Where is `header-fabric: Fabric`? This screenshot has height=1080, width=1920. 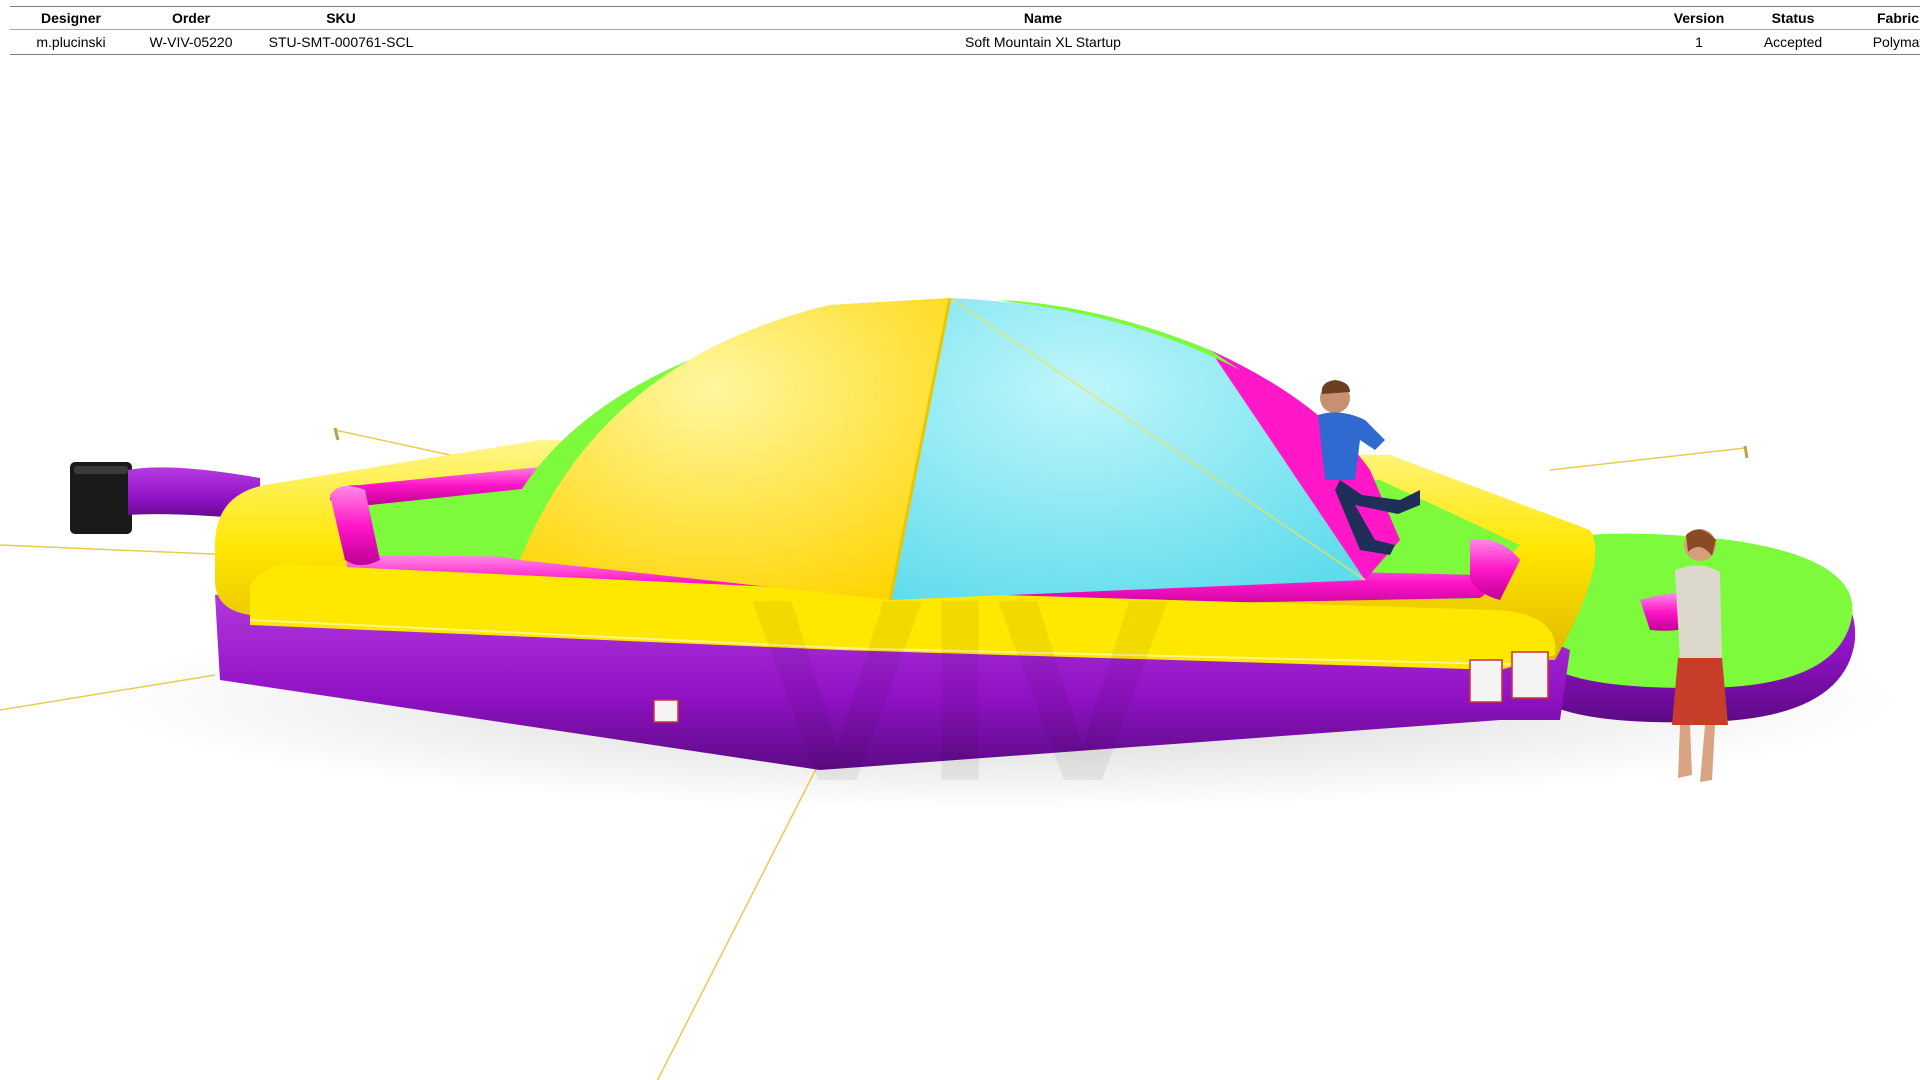
header-fabric: Fabric is located at coordinates (1881, 18).